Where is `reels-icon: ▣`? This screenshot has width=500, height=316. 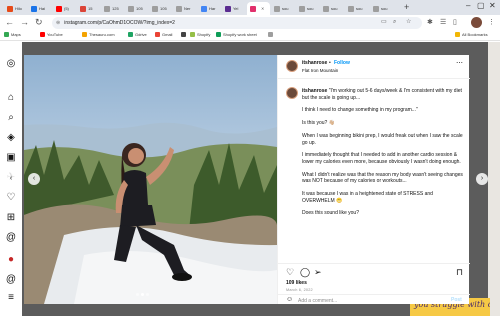
reels-icon: ▣ is located at coordinates (11, 158).